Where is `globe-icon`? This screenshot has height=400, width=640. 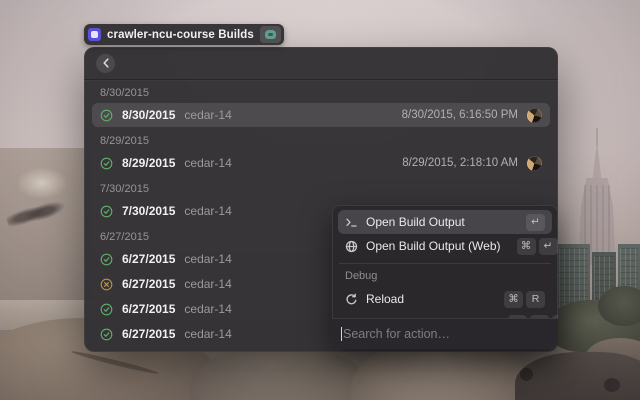 globe-icon is located at coordinates (351, 246).